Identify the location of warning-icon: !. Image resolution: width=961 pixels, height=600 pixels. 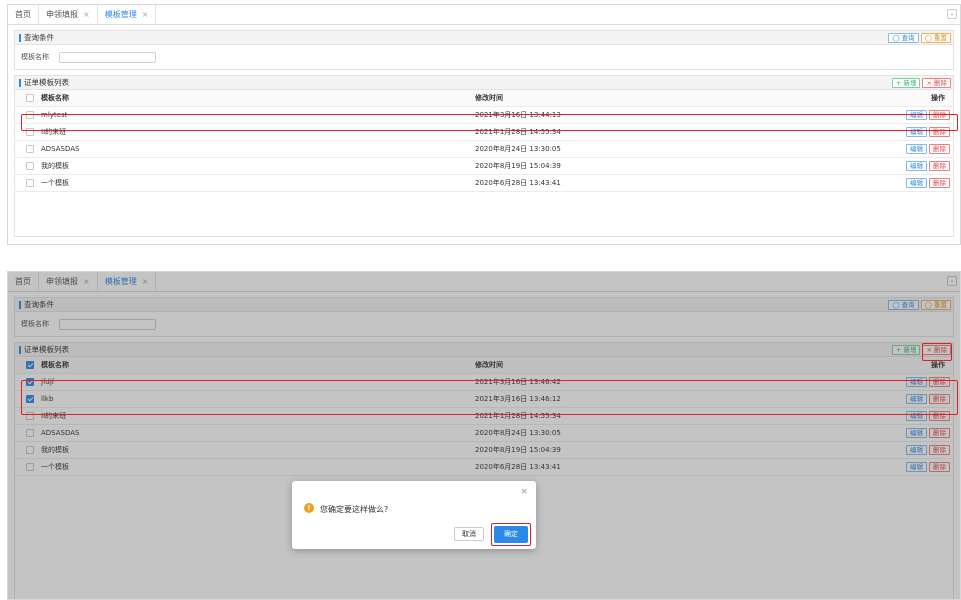
(309, 508).